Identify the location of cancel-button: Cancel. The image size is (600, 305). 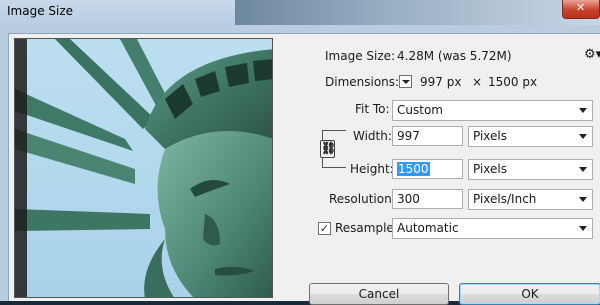
(379, 294).